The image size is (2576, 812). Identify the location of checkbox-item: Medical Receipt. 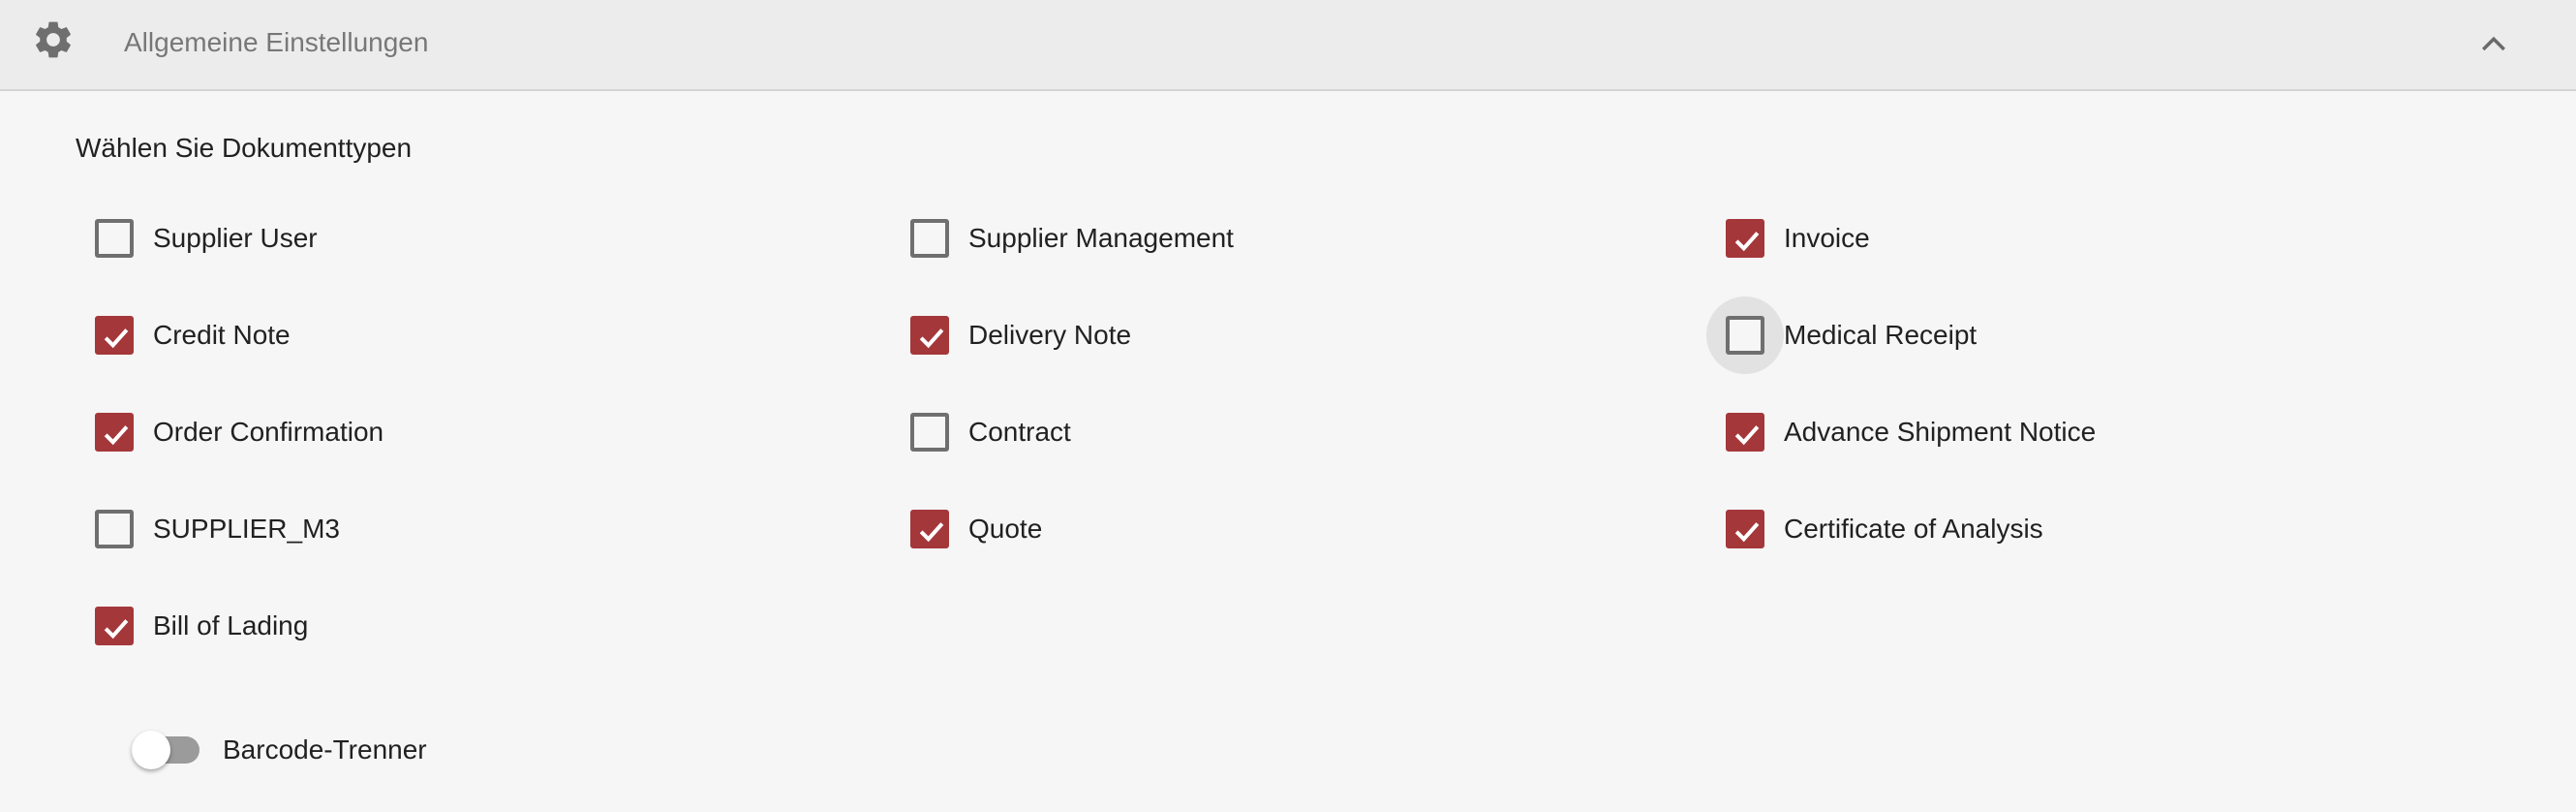
(1842, 335).